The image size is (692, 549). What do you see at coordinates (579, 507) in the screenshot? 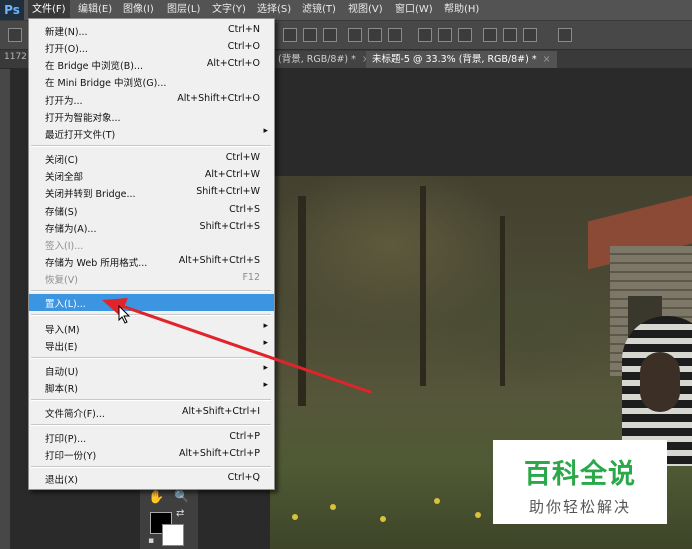
I see `watermark-subtitle: 助你轻松解决` at bounding box center [579, 507].